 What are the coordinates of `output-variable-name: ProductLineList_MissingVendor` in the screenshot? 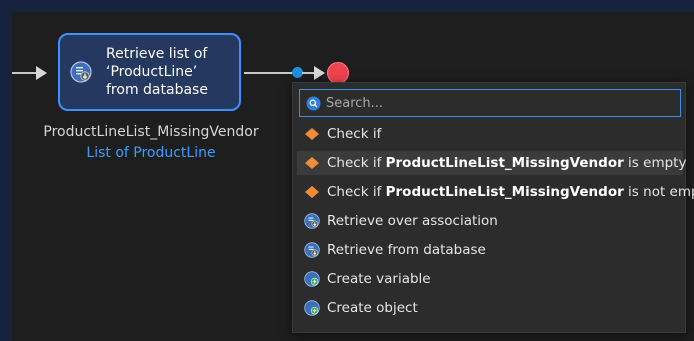 It's located at (151, 132).